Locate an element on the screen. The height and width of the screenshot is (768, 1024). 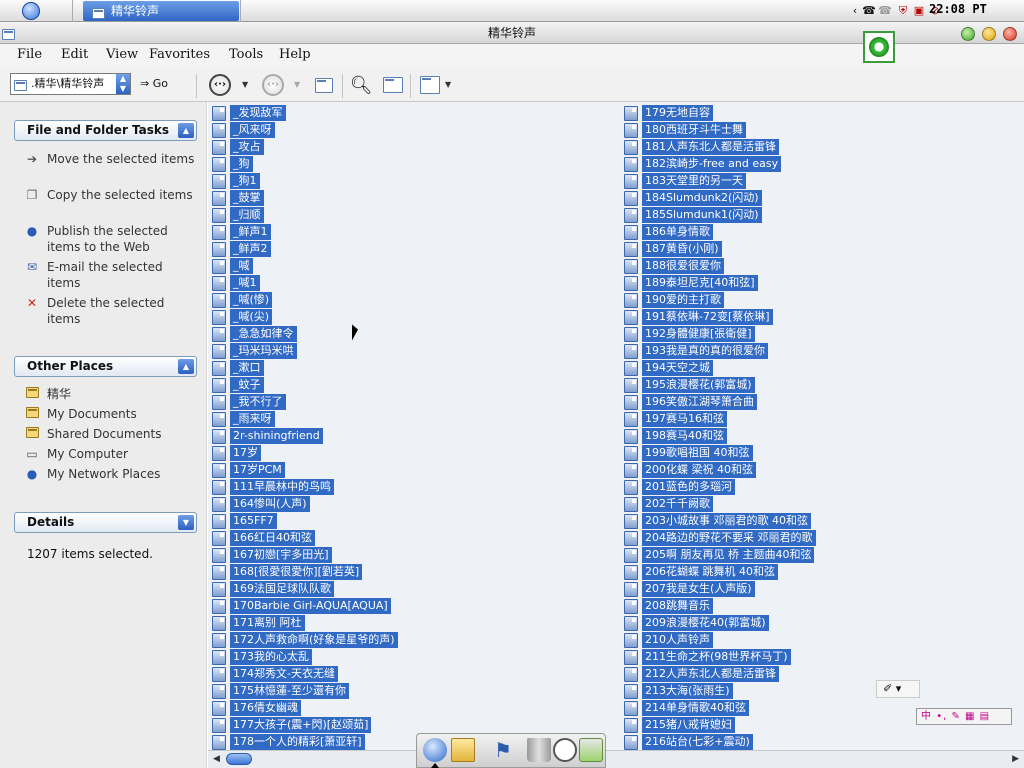
views-button is located at coordinates (430, 85).